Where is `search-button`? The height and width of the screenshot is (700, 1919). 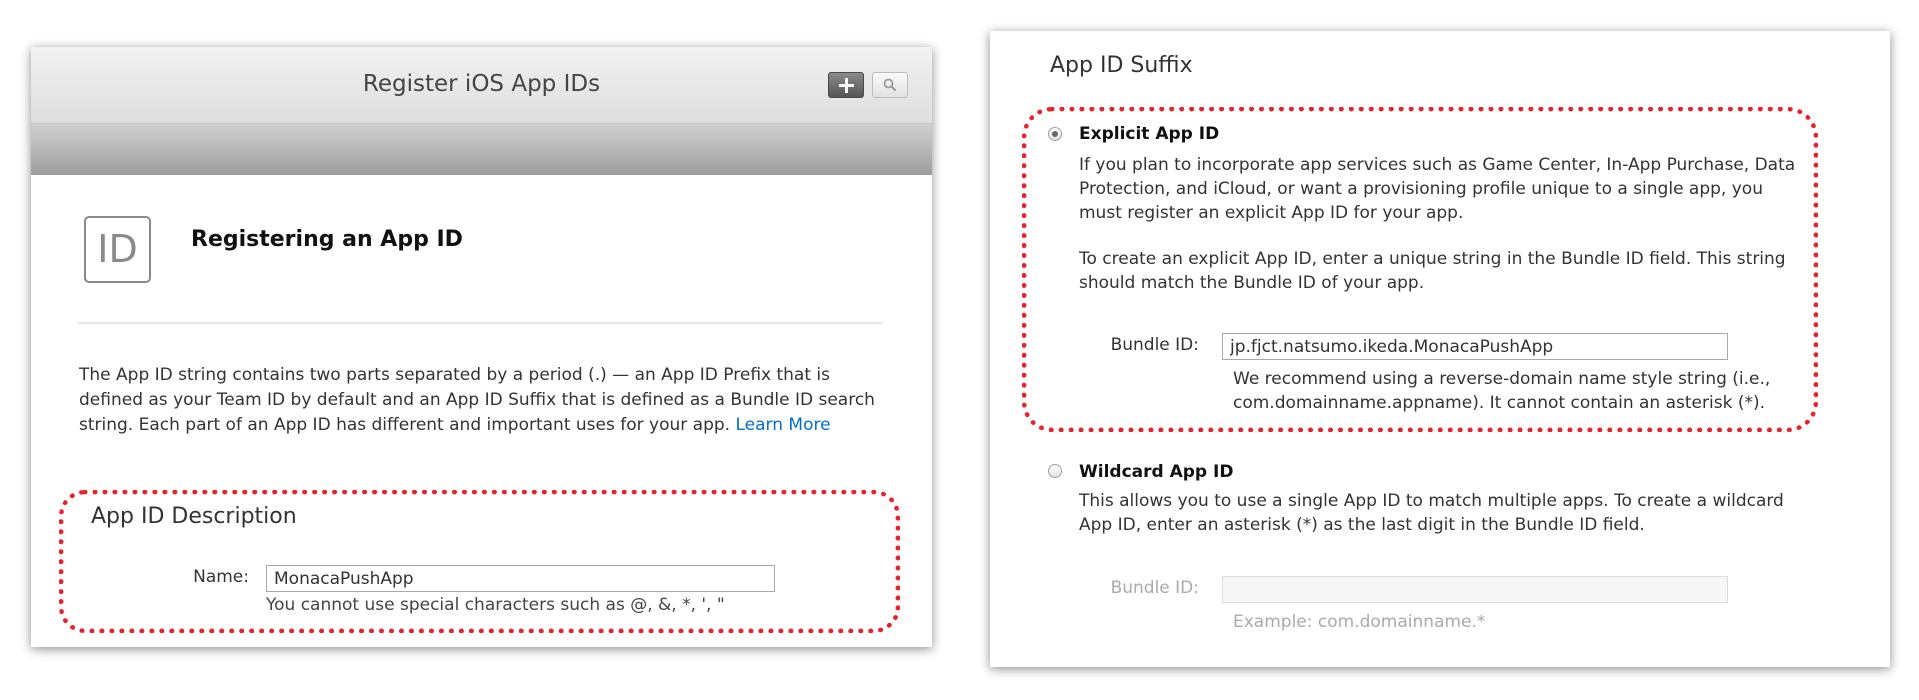
search-button is located at coordinates (890, 85).